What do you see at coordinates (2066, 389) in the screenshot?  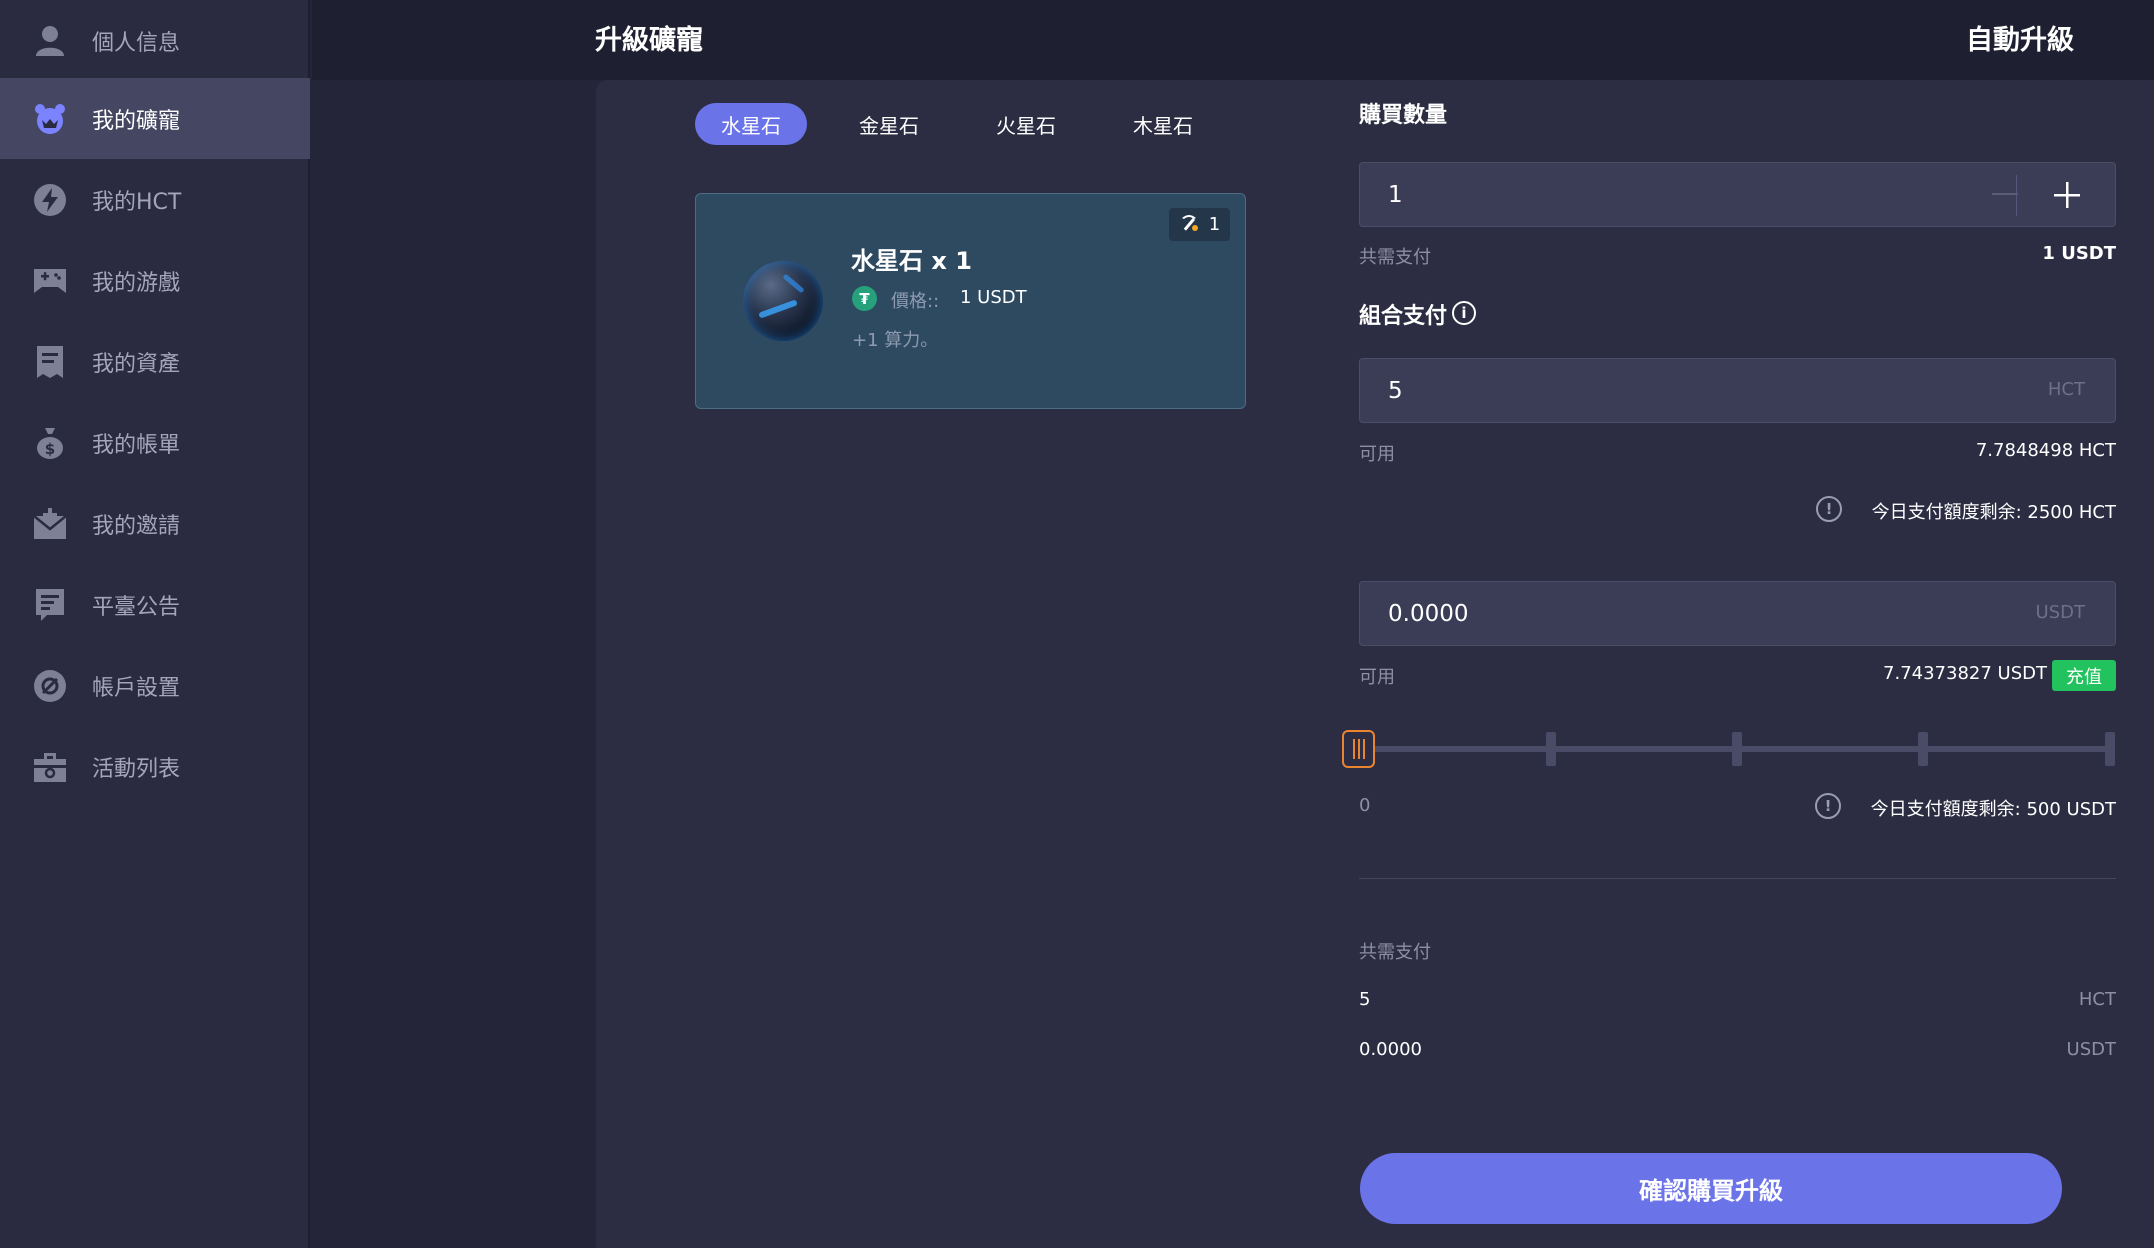 I see `hct-unit: HCT` at bounding box center [2066, 389].